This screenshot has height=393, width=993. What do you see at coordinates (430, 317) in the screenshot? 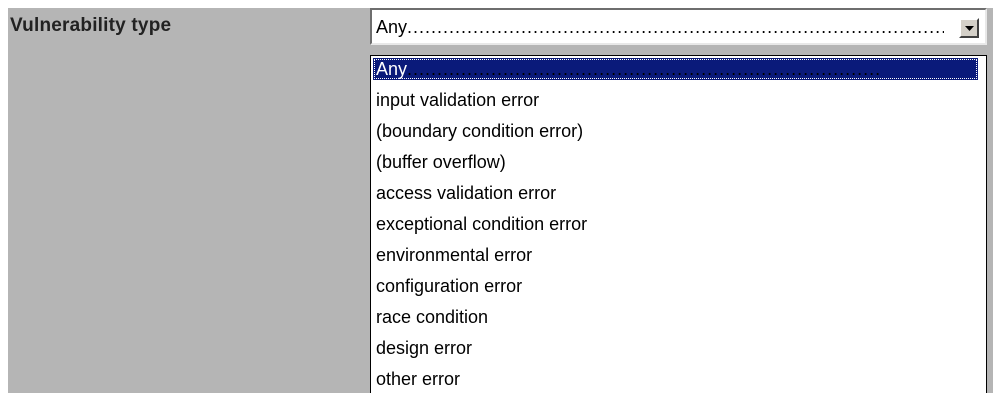
I see `option-race-condition: race condition` at bounding box center [430, 317].